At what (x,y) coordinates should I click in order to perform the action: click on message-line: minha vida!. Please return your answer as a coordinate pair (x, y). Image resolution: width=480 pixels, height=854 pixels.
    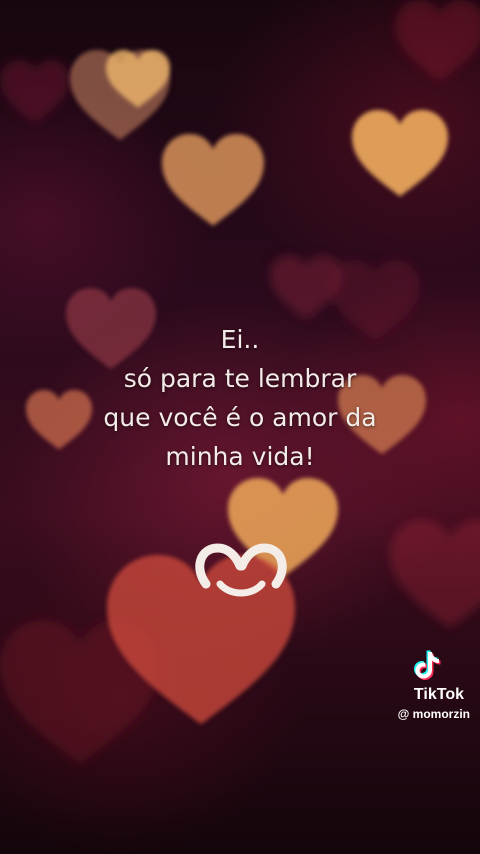
    Looking at the image, I should click on (240, 456).